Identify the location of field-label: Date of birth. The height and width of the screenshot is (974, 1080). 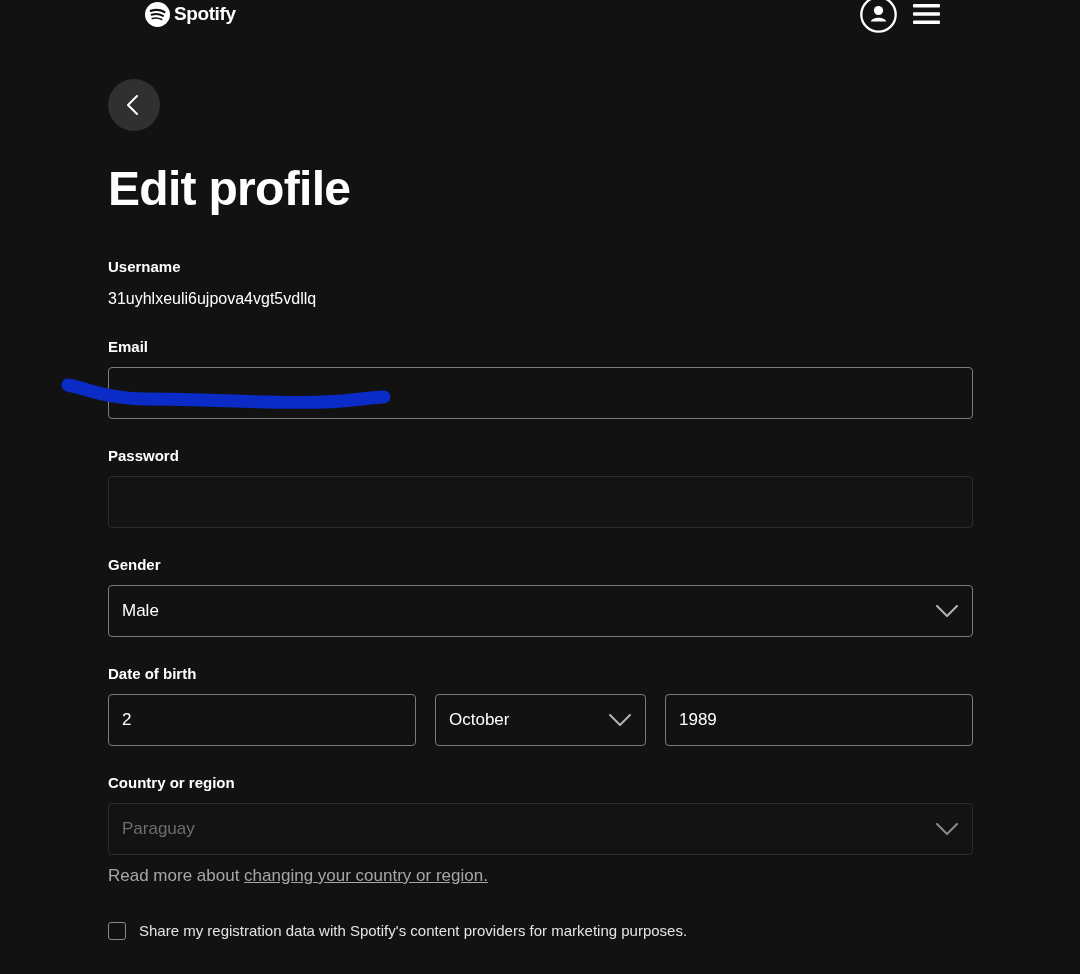
(152, 674).